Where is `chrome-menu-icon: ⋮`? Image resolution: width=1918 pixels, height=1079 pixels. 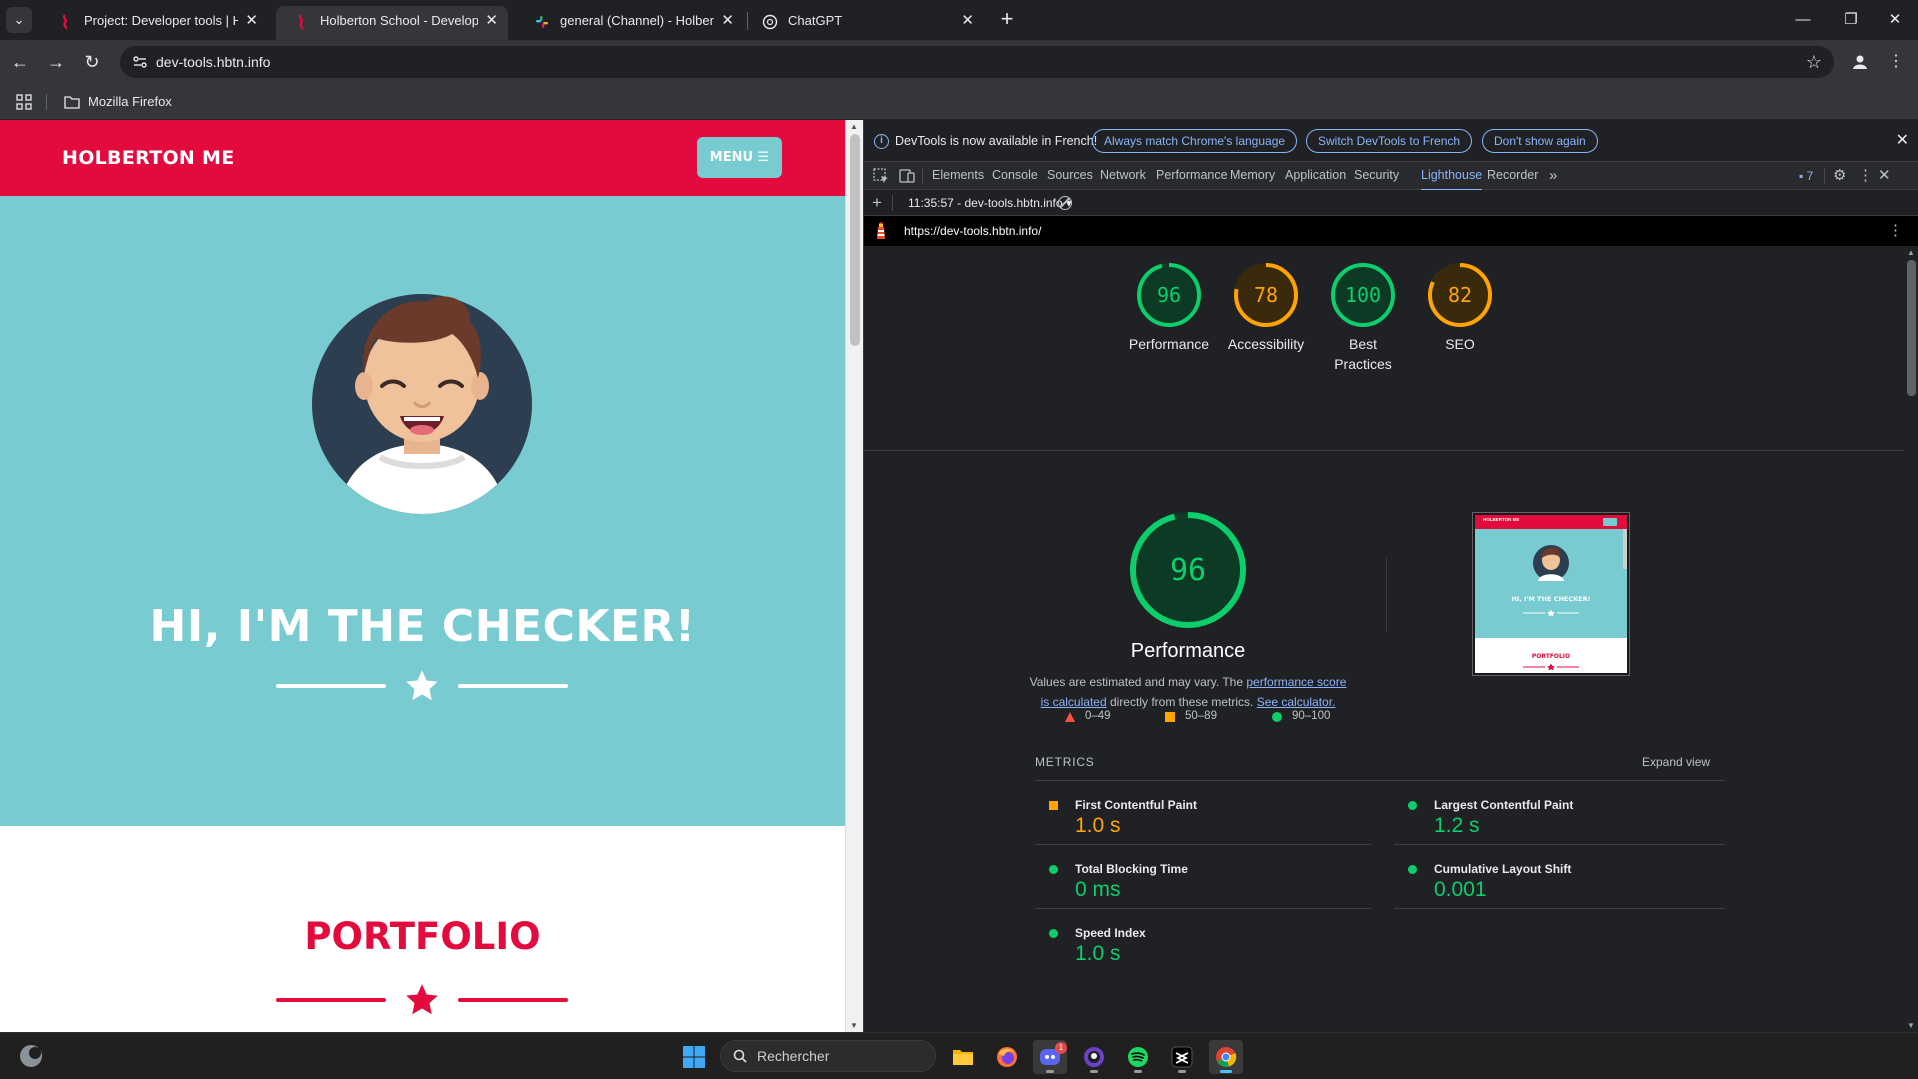 chrome-menu-icon: ⋮ is located at coordinates (1896, 62).